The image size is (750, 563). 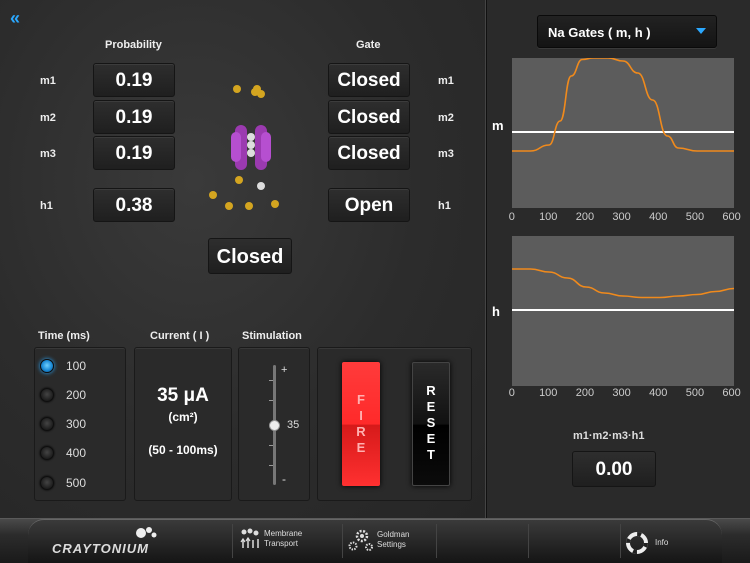 What do you see at coordinates (76, 424) in the screenshot?
I see `time-option-label: 300` at bounding box center [76, 424].